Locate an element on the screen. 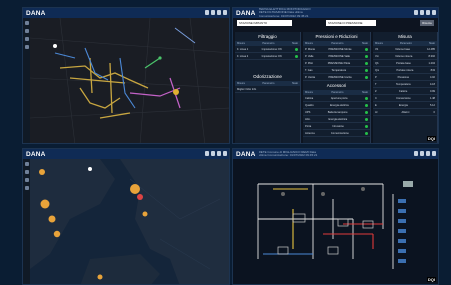 The height and width of the screenshot is (285, 451). table-row: Al Allarmi 0 is located at coordinates (405, 112).